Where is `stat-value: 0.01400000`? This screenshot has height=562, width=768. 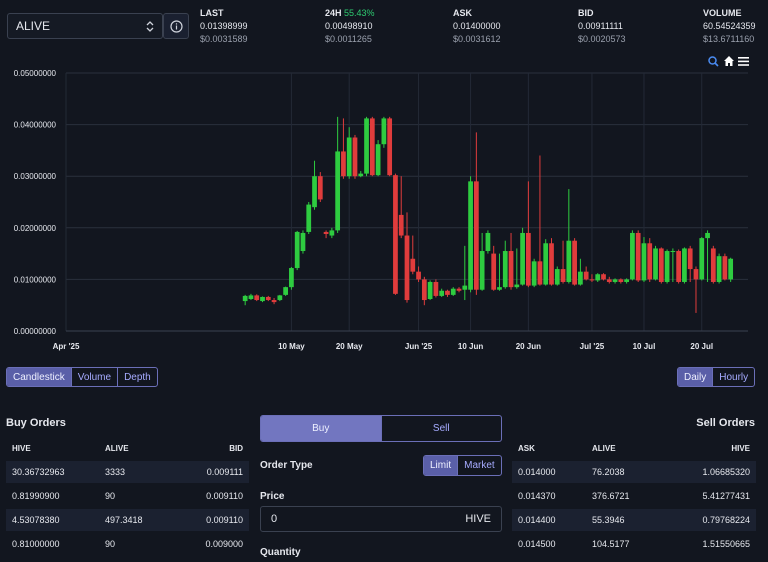 stat-value: 0.01400000 is located at coordinates (477, 26).